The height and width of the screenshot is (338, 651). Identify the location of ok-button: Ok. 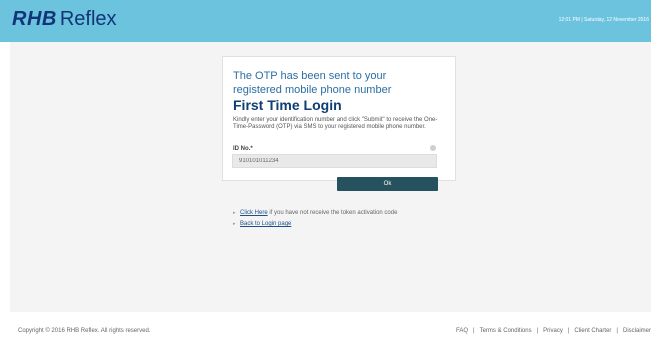
(387, 184).